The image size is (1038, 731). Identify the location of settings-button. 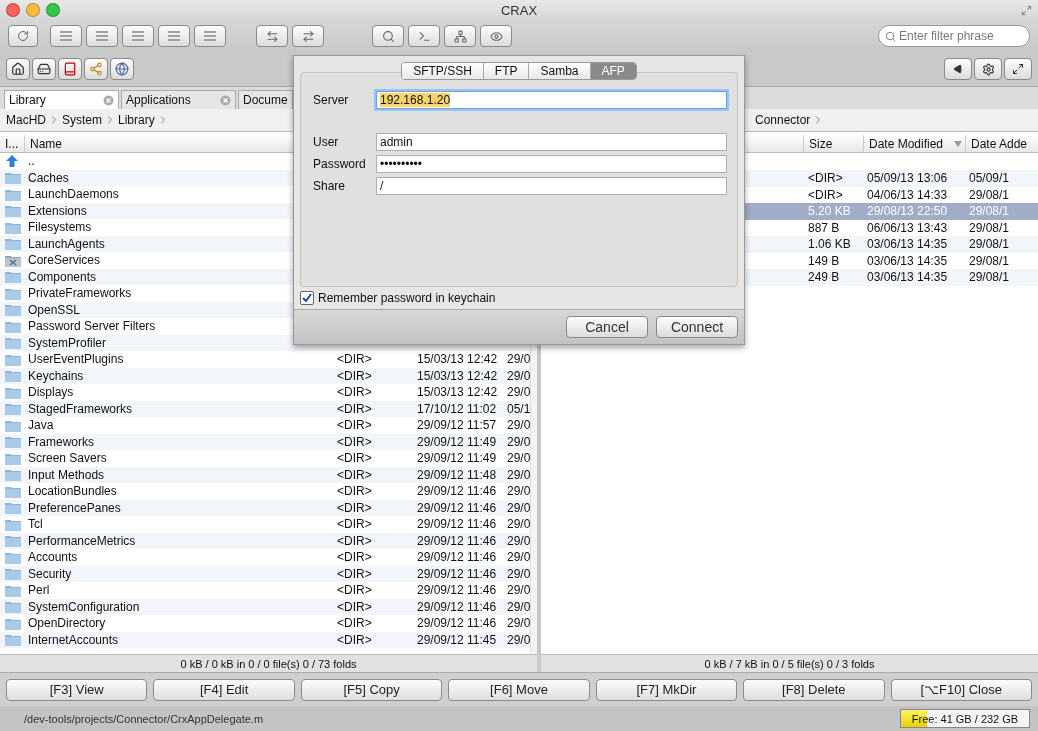
(988, 69).